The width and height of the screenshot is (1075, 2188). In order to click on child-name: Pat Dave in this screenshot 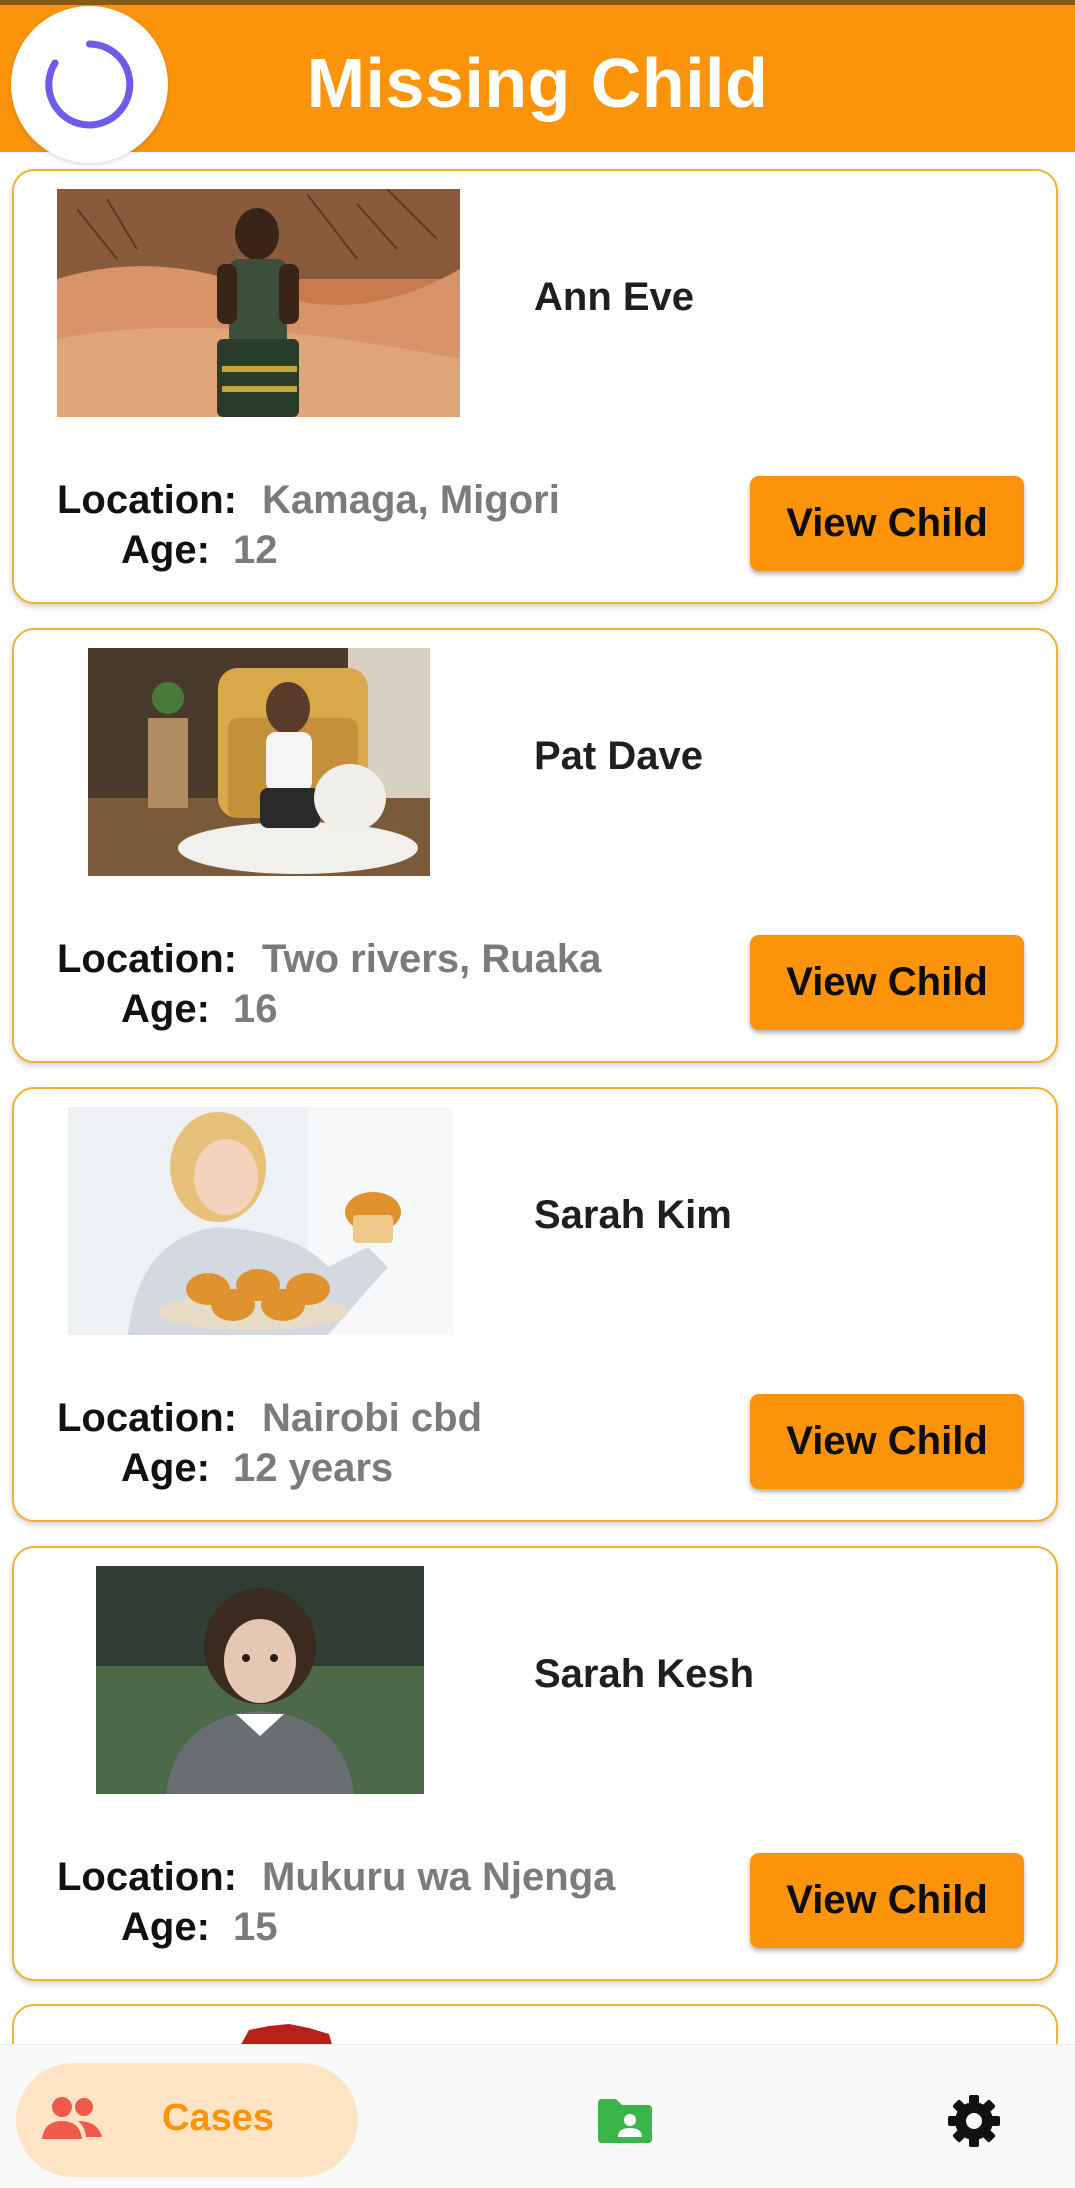, I will do `click(618, 756)`.